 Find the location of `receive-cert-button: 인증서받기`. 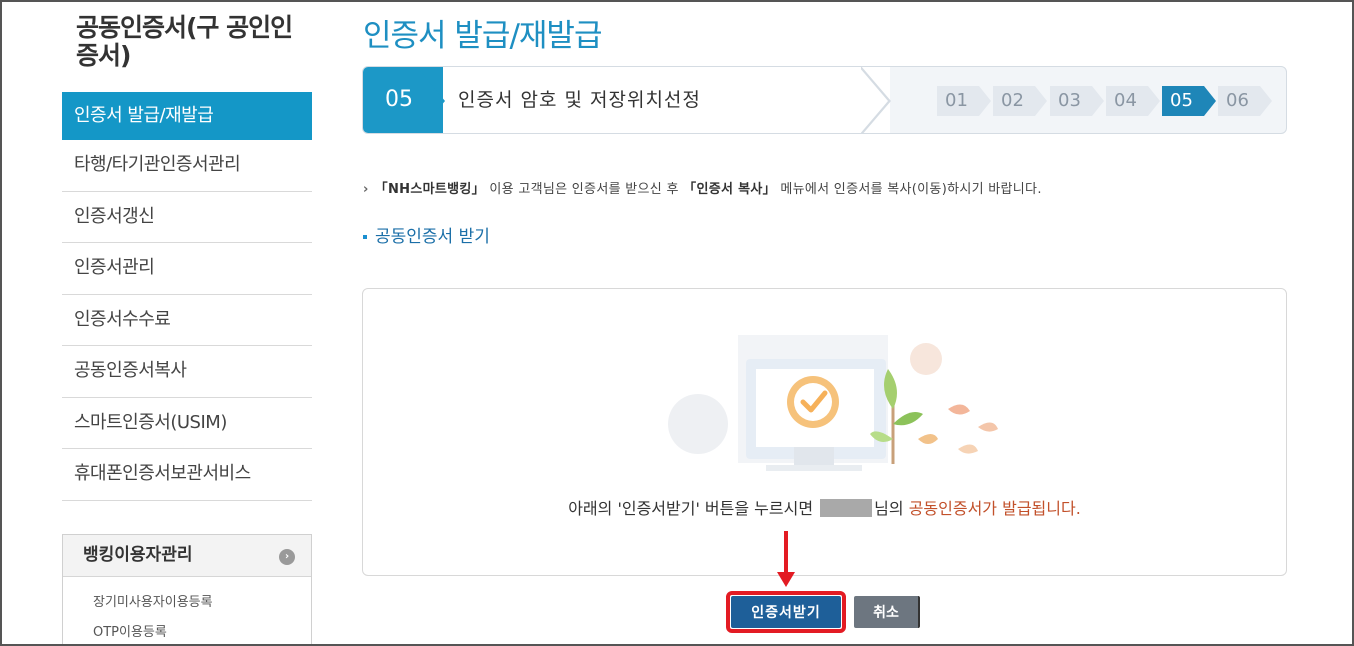

receive-cert-button: 인증서받기 is located at coordinates (786, 612).